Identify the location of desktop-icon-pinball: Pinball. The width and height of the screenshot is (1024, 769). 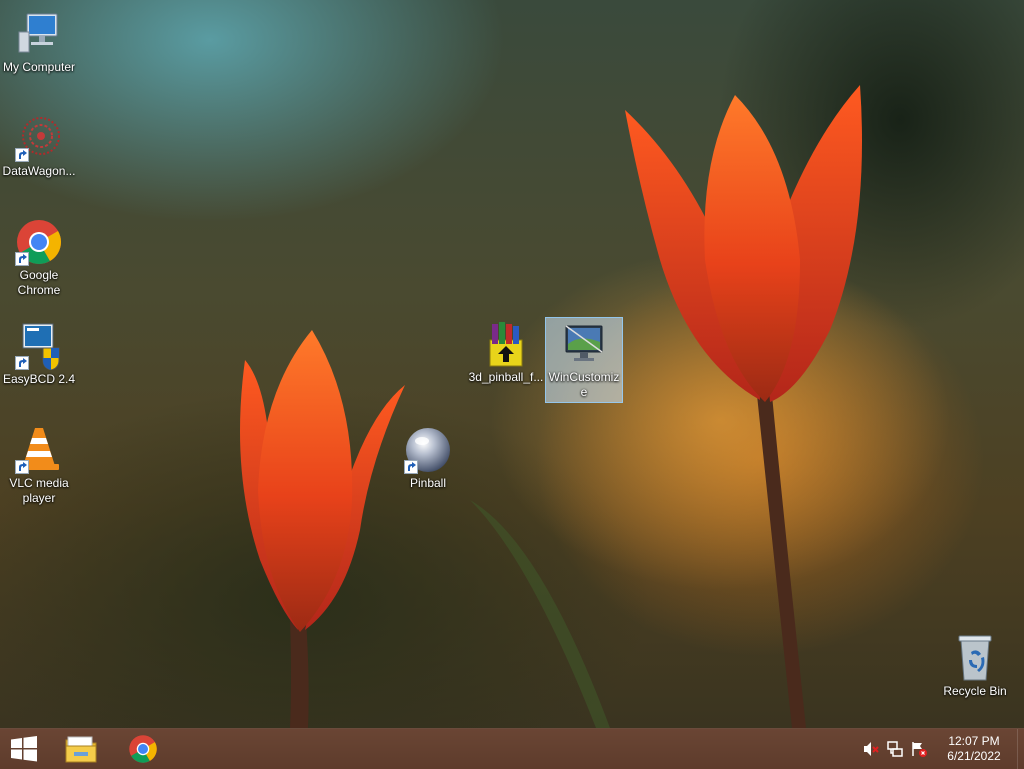
(428, 457).